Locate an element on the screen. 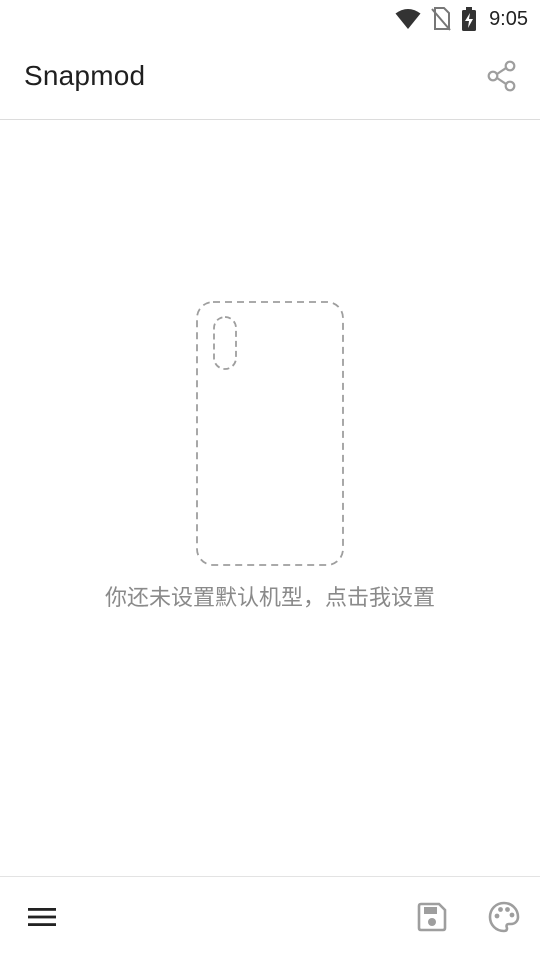 The width and height of the screenshot is (540, 960). palette-icon is located at coordinates (504, 919).